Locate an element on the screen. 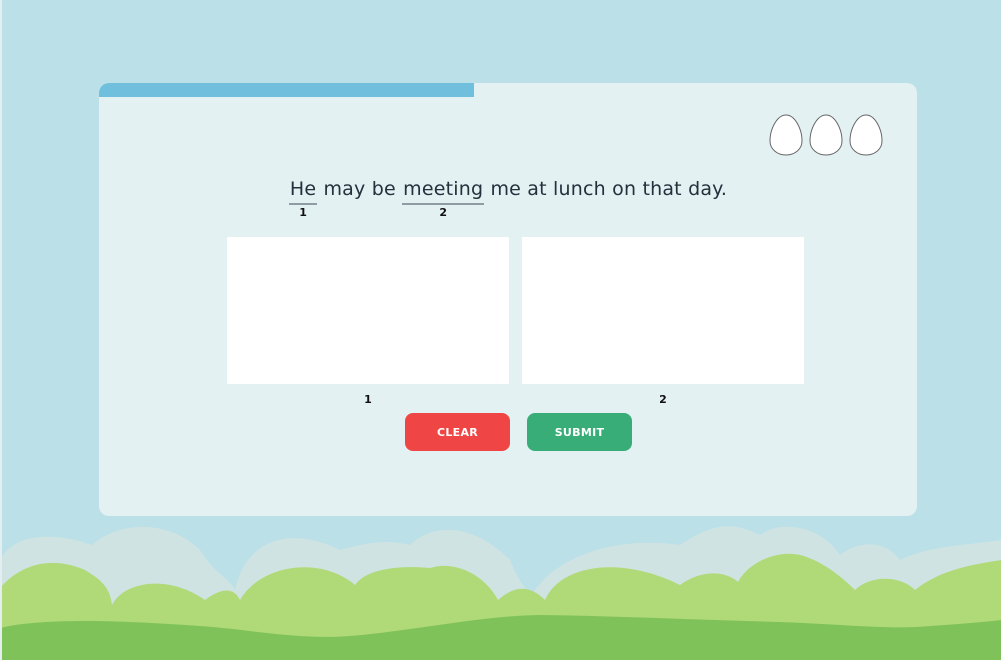 This screenshot has width=1001, height=660. sentence-text: me at lunch on that day. is located at coordinates (606, 189).